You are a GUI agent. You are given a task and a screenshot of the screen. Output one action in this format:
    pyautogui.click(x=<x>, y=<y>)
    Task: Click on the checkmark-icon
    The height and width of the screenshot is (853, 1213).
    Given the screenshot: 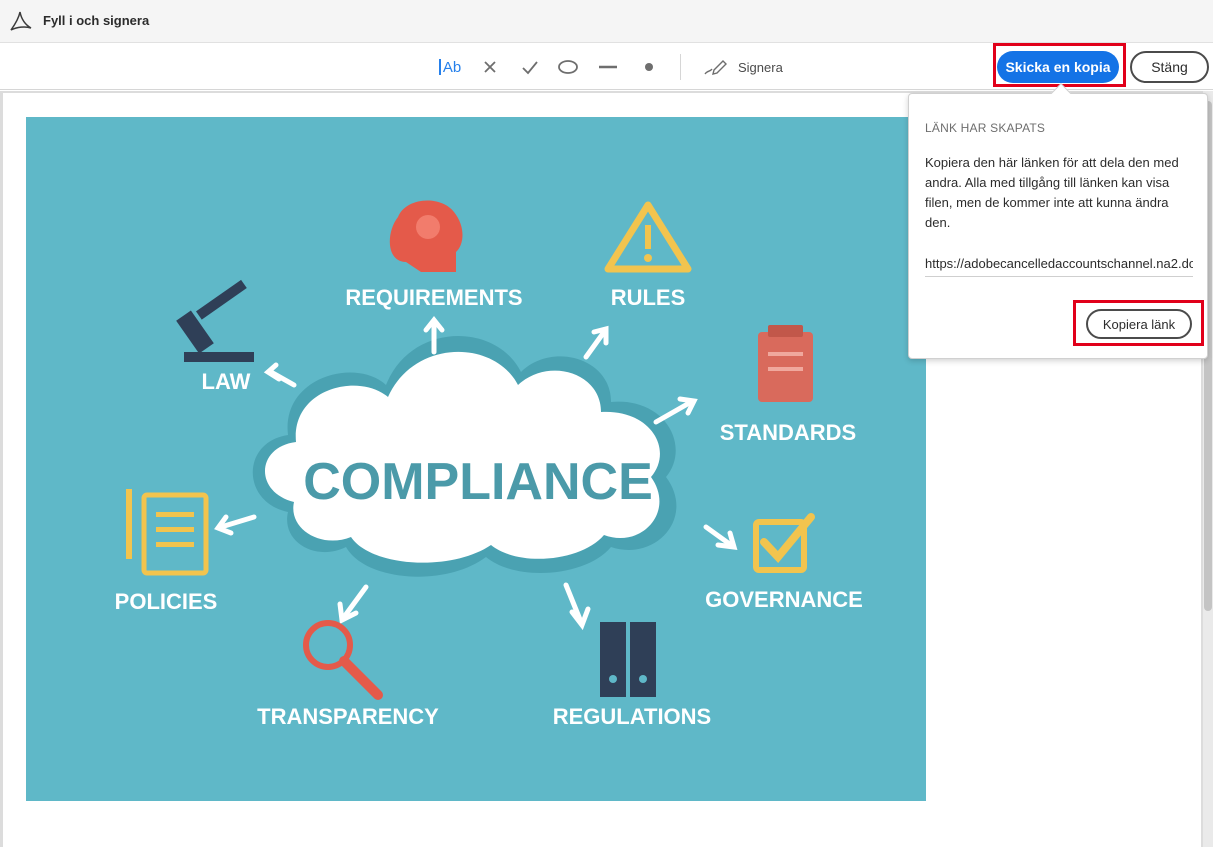 What is the action you would take?
    pyautogui.click(x=530, y=68)
    